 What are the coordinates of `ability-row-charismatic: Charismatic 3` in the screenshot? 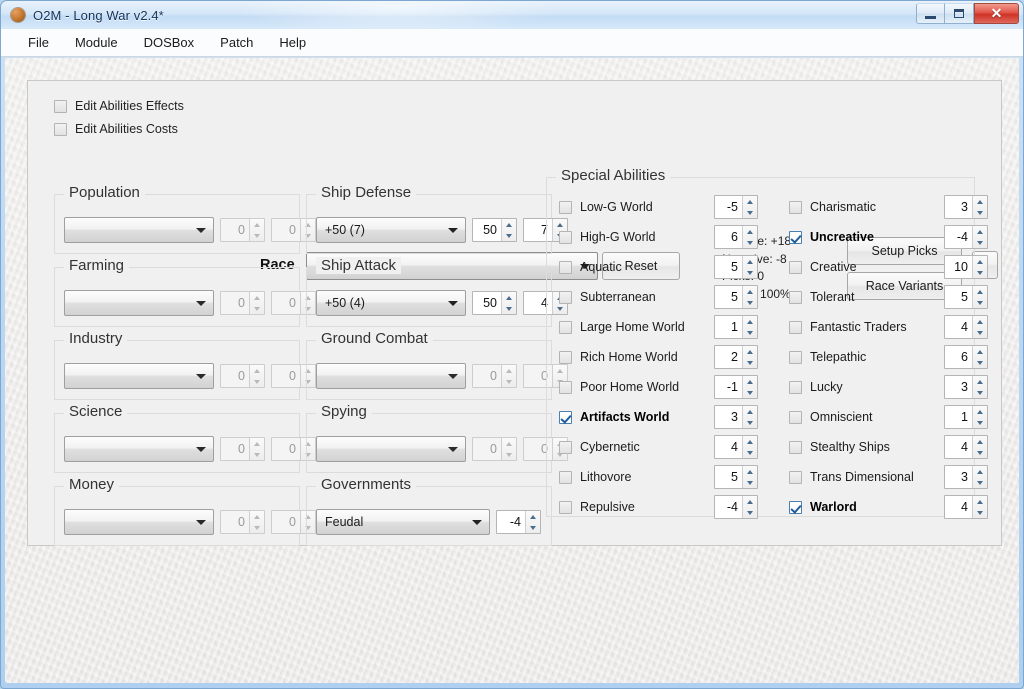 It's located at (888, 207).